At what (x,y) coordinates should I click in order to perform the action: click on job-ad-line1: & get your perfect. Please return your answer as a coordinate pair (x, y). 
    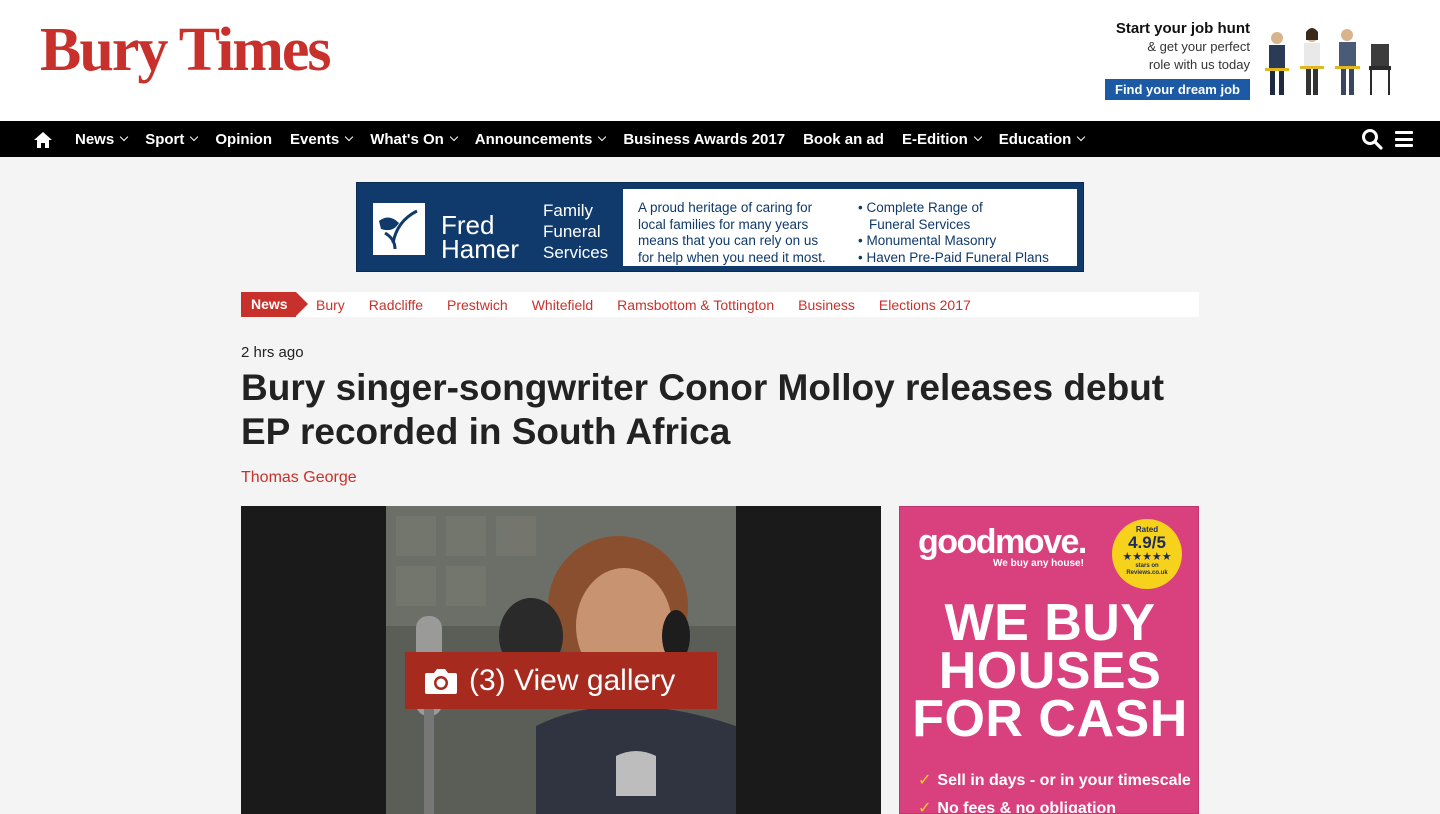
    Looking at the image, I should click on (1198, 46).